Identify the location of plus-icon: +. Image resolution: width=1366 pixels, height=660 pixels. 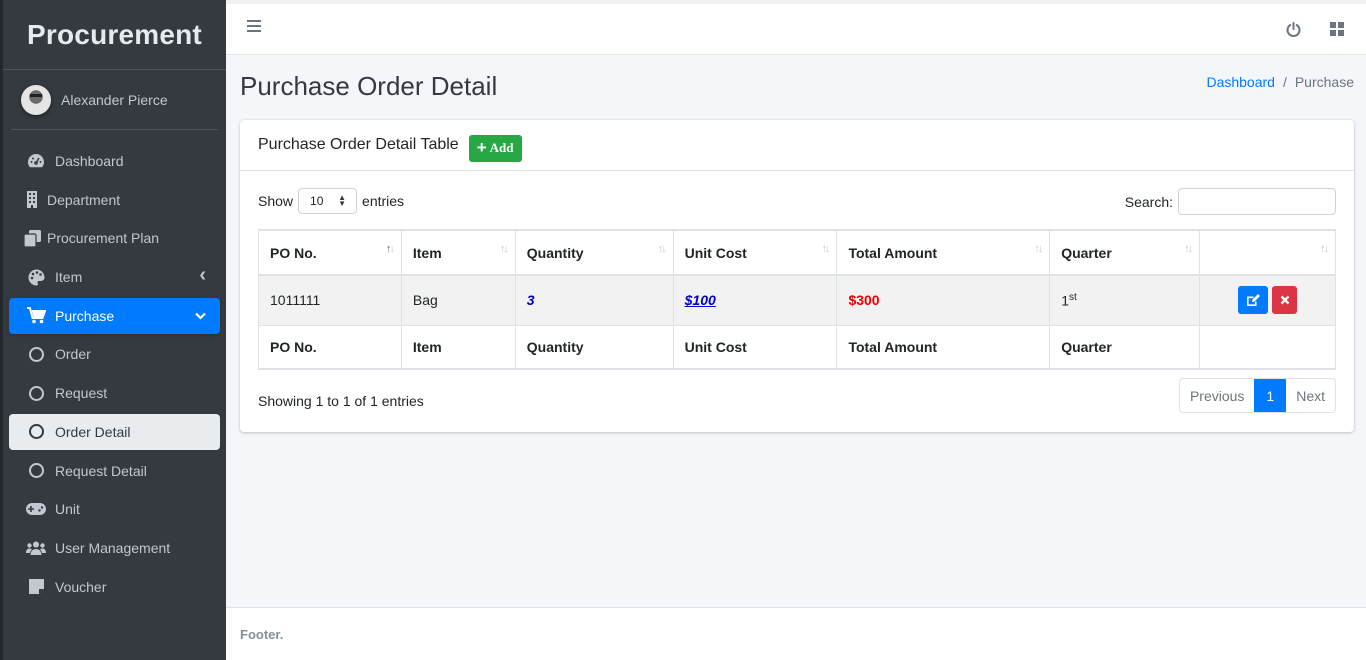
(481, 147).